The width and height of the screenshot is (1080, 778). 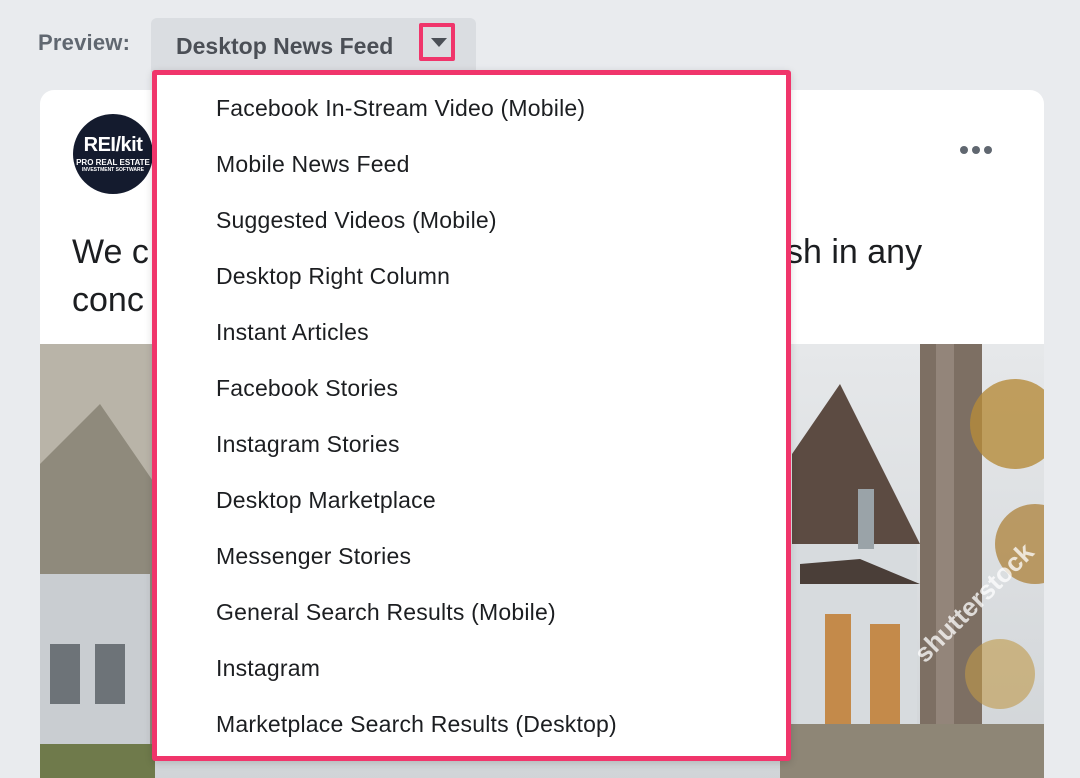 What do you see at coordinates (471, 393) in the screenshot?
I see `placement-option: Facebook Stories` at bounding box center [471, 393].